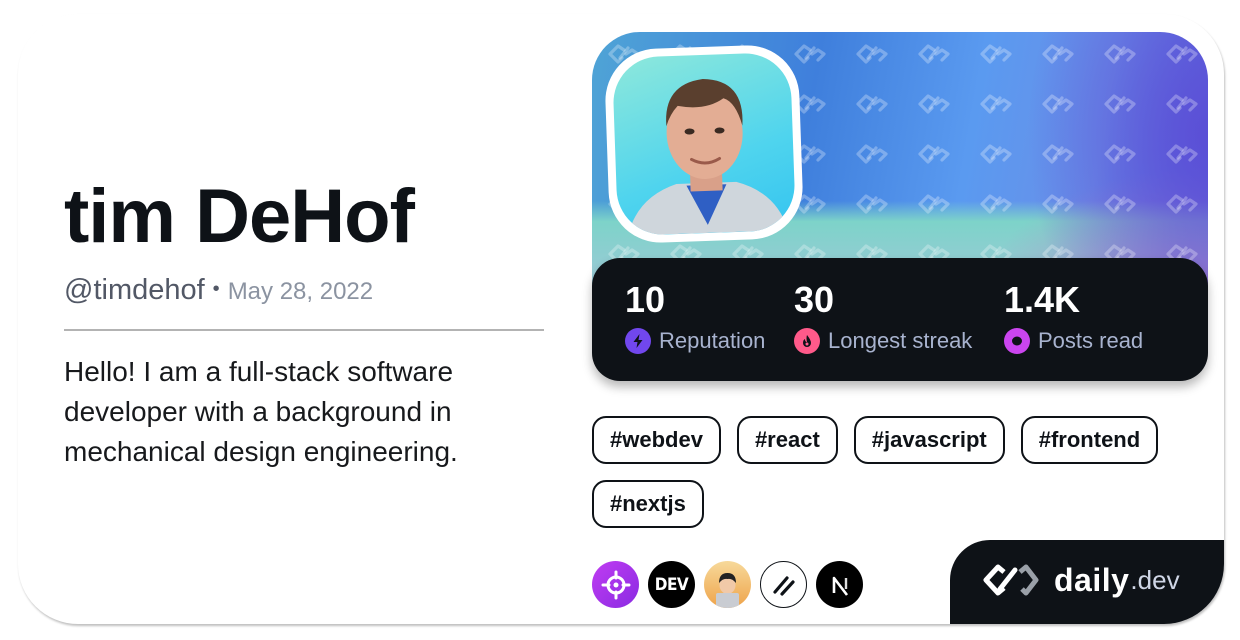 The width and height of the screenshot is (1240, 640). I want to click on crosshair-icon, so click(615, 584).